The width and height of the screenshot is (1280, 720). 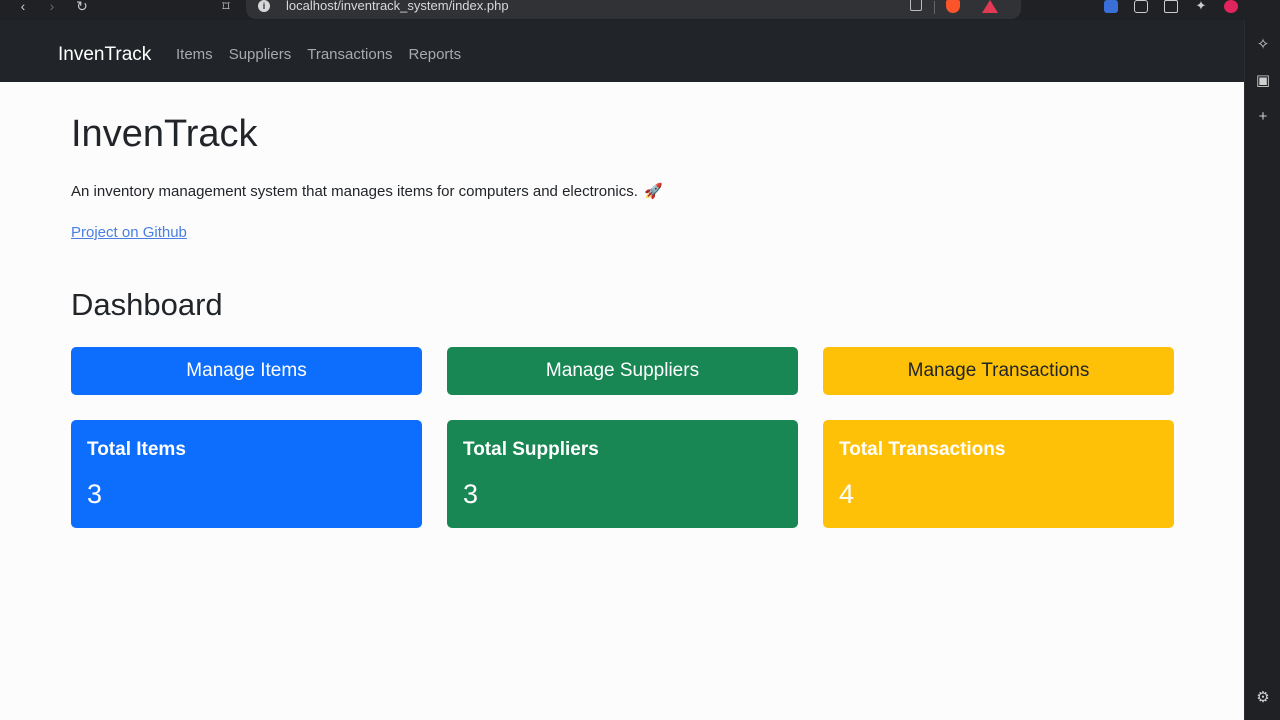 I want to click on share-icon, so click(x=916, y=5).